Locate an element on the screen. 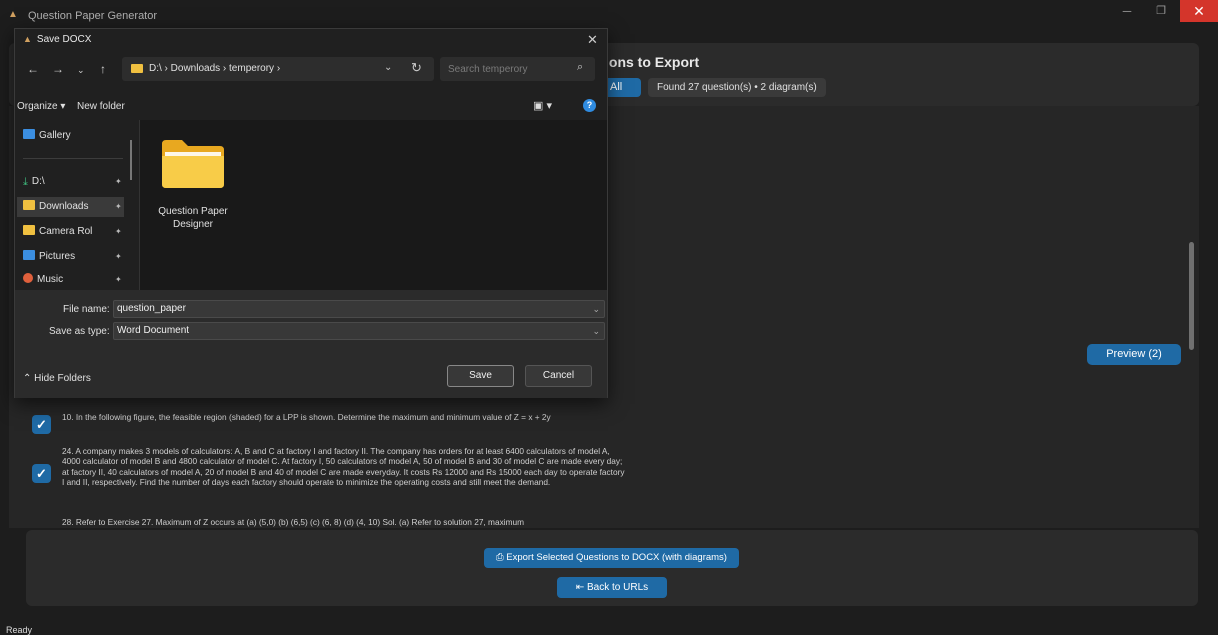 This screenshot has height=635, width=1218. view-options-icon: ▣ ▾ is located at coordinates (542, 105).